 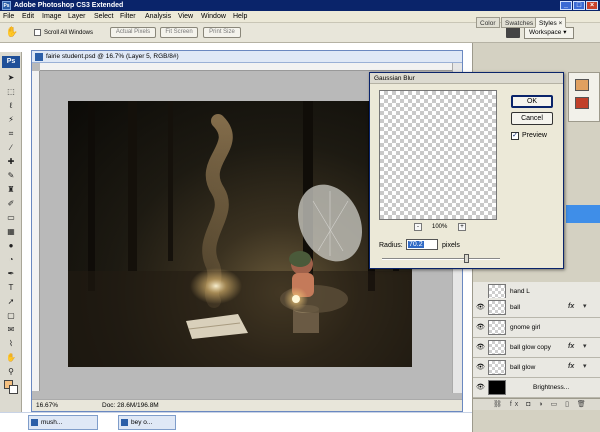 What do you see at coordinates (47, 406) in the screenshot?
I see `zoom-level: 16.67%` at bounding box center [47, 406].